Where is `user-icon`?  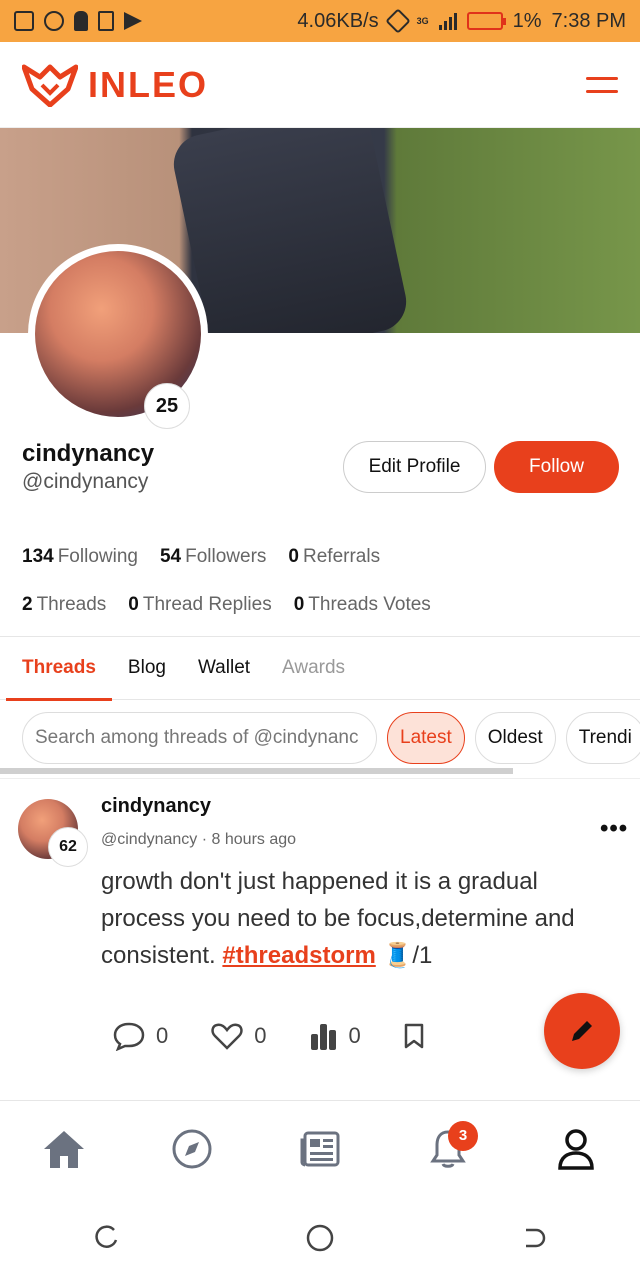 user-icon is located at coordinates (576, 1149).